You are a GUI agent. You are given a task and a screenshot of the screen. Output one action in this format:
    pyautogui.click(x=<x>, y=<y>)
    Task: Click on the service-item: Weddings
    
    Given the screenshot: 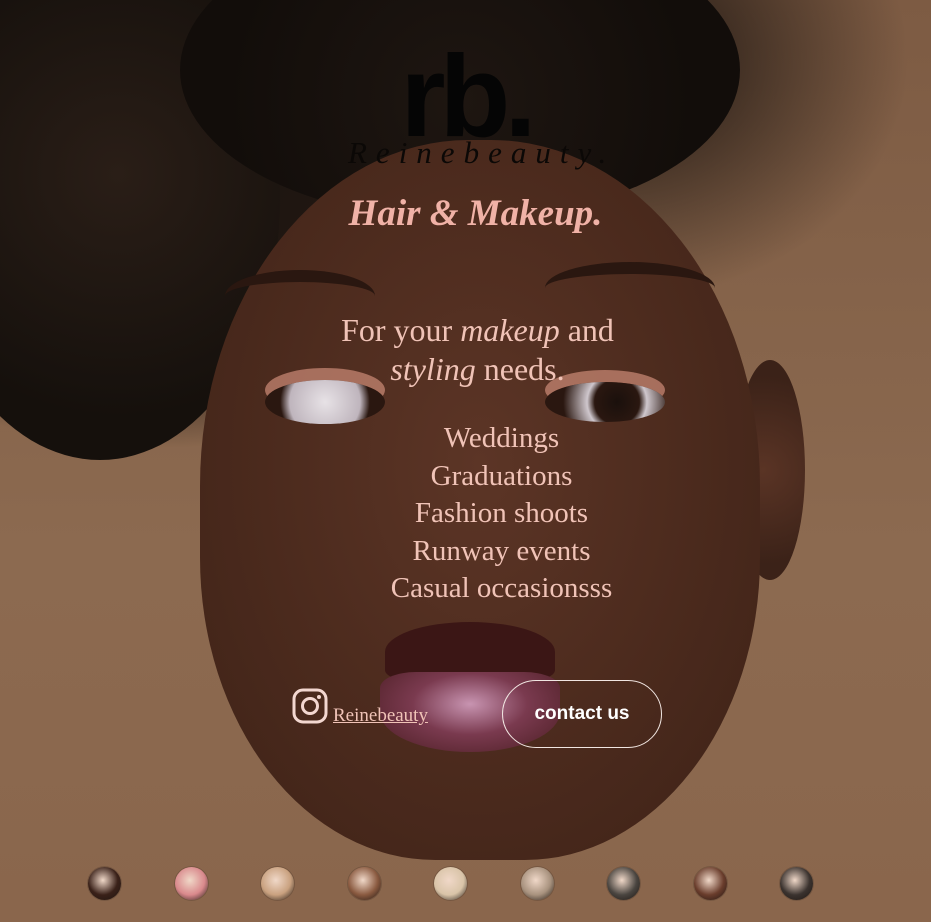 What is the action you would take?
    pyautogui.click(x=501, y=438)
    